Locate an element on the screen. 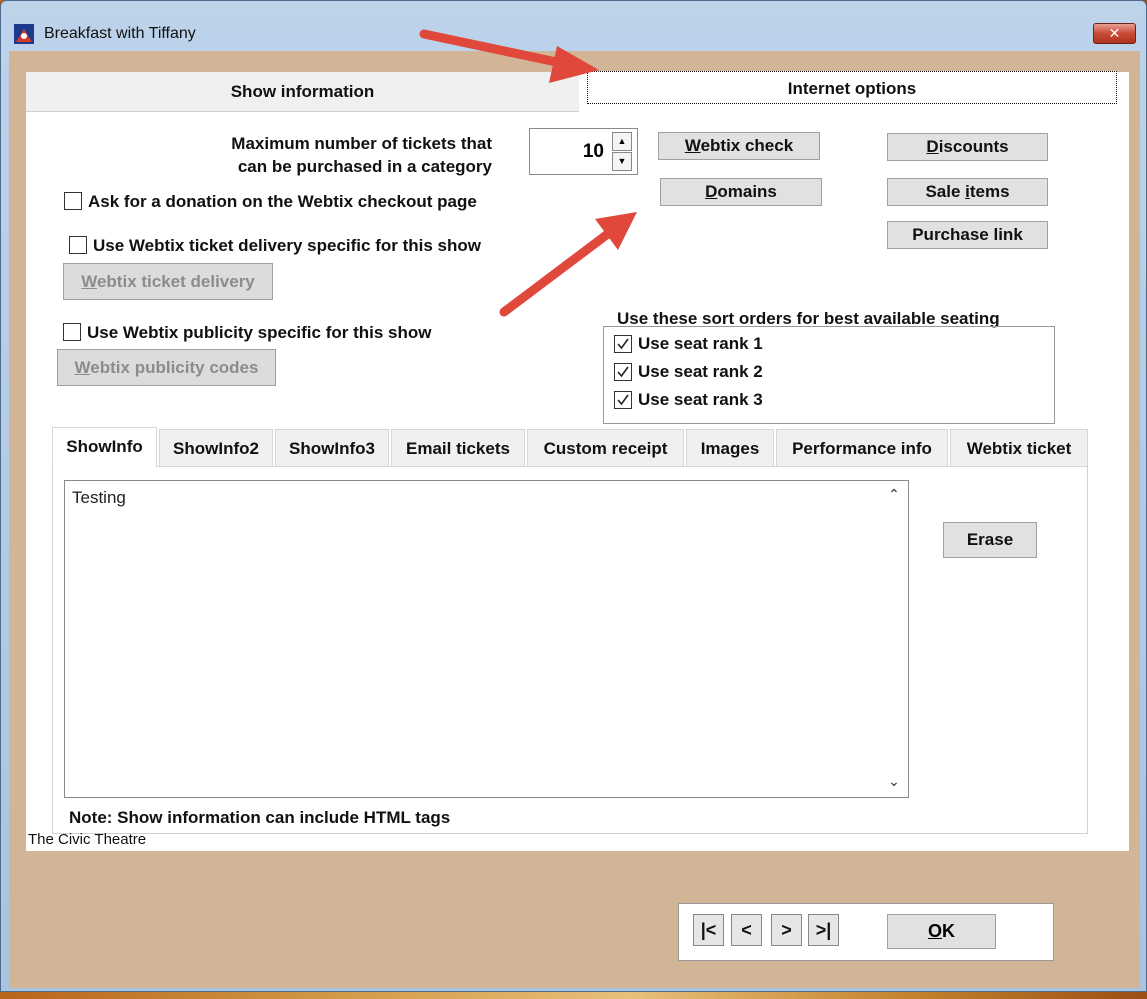 This screenshot has height=999, width=1147. webtix-publicity-codes-button: Webtix publicity codes is located at coordinates (166, 367).